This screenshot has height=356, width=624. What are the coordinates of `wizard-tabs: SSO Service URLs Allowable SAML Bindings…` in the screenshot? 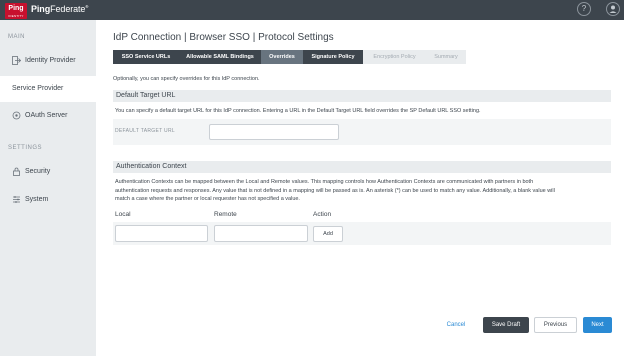 It's located at (289, 57).